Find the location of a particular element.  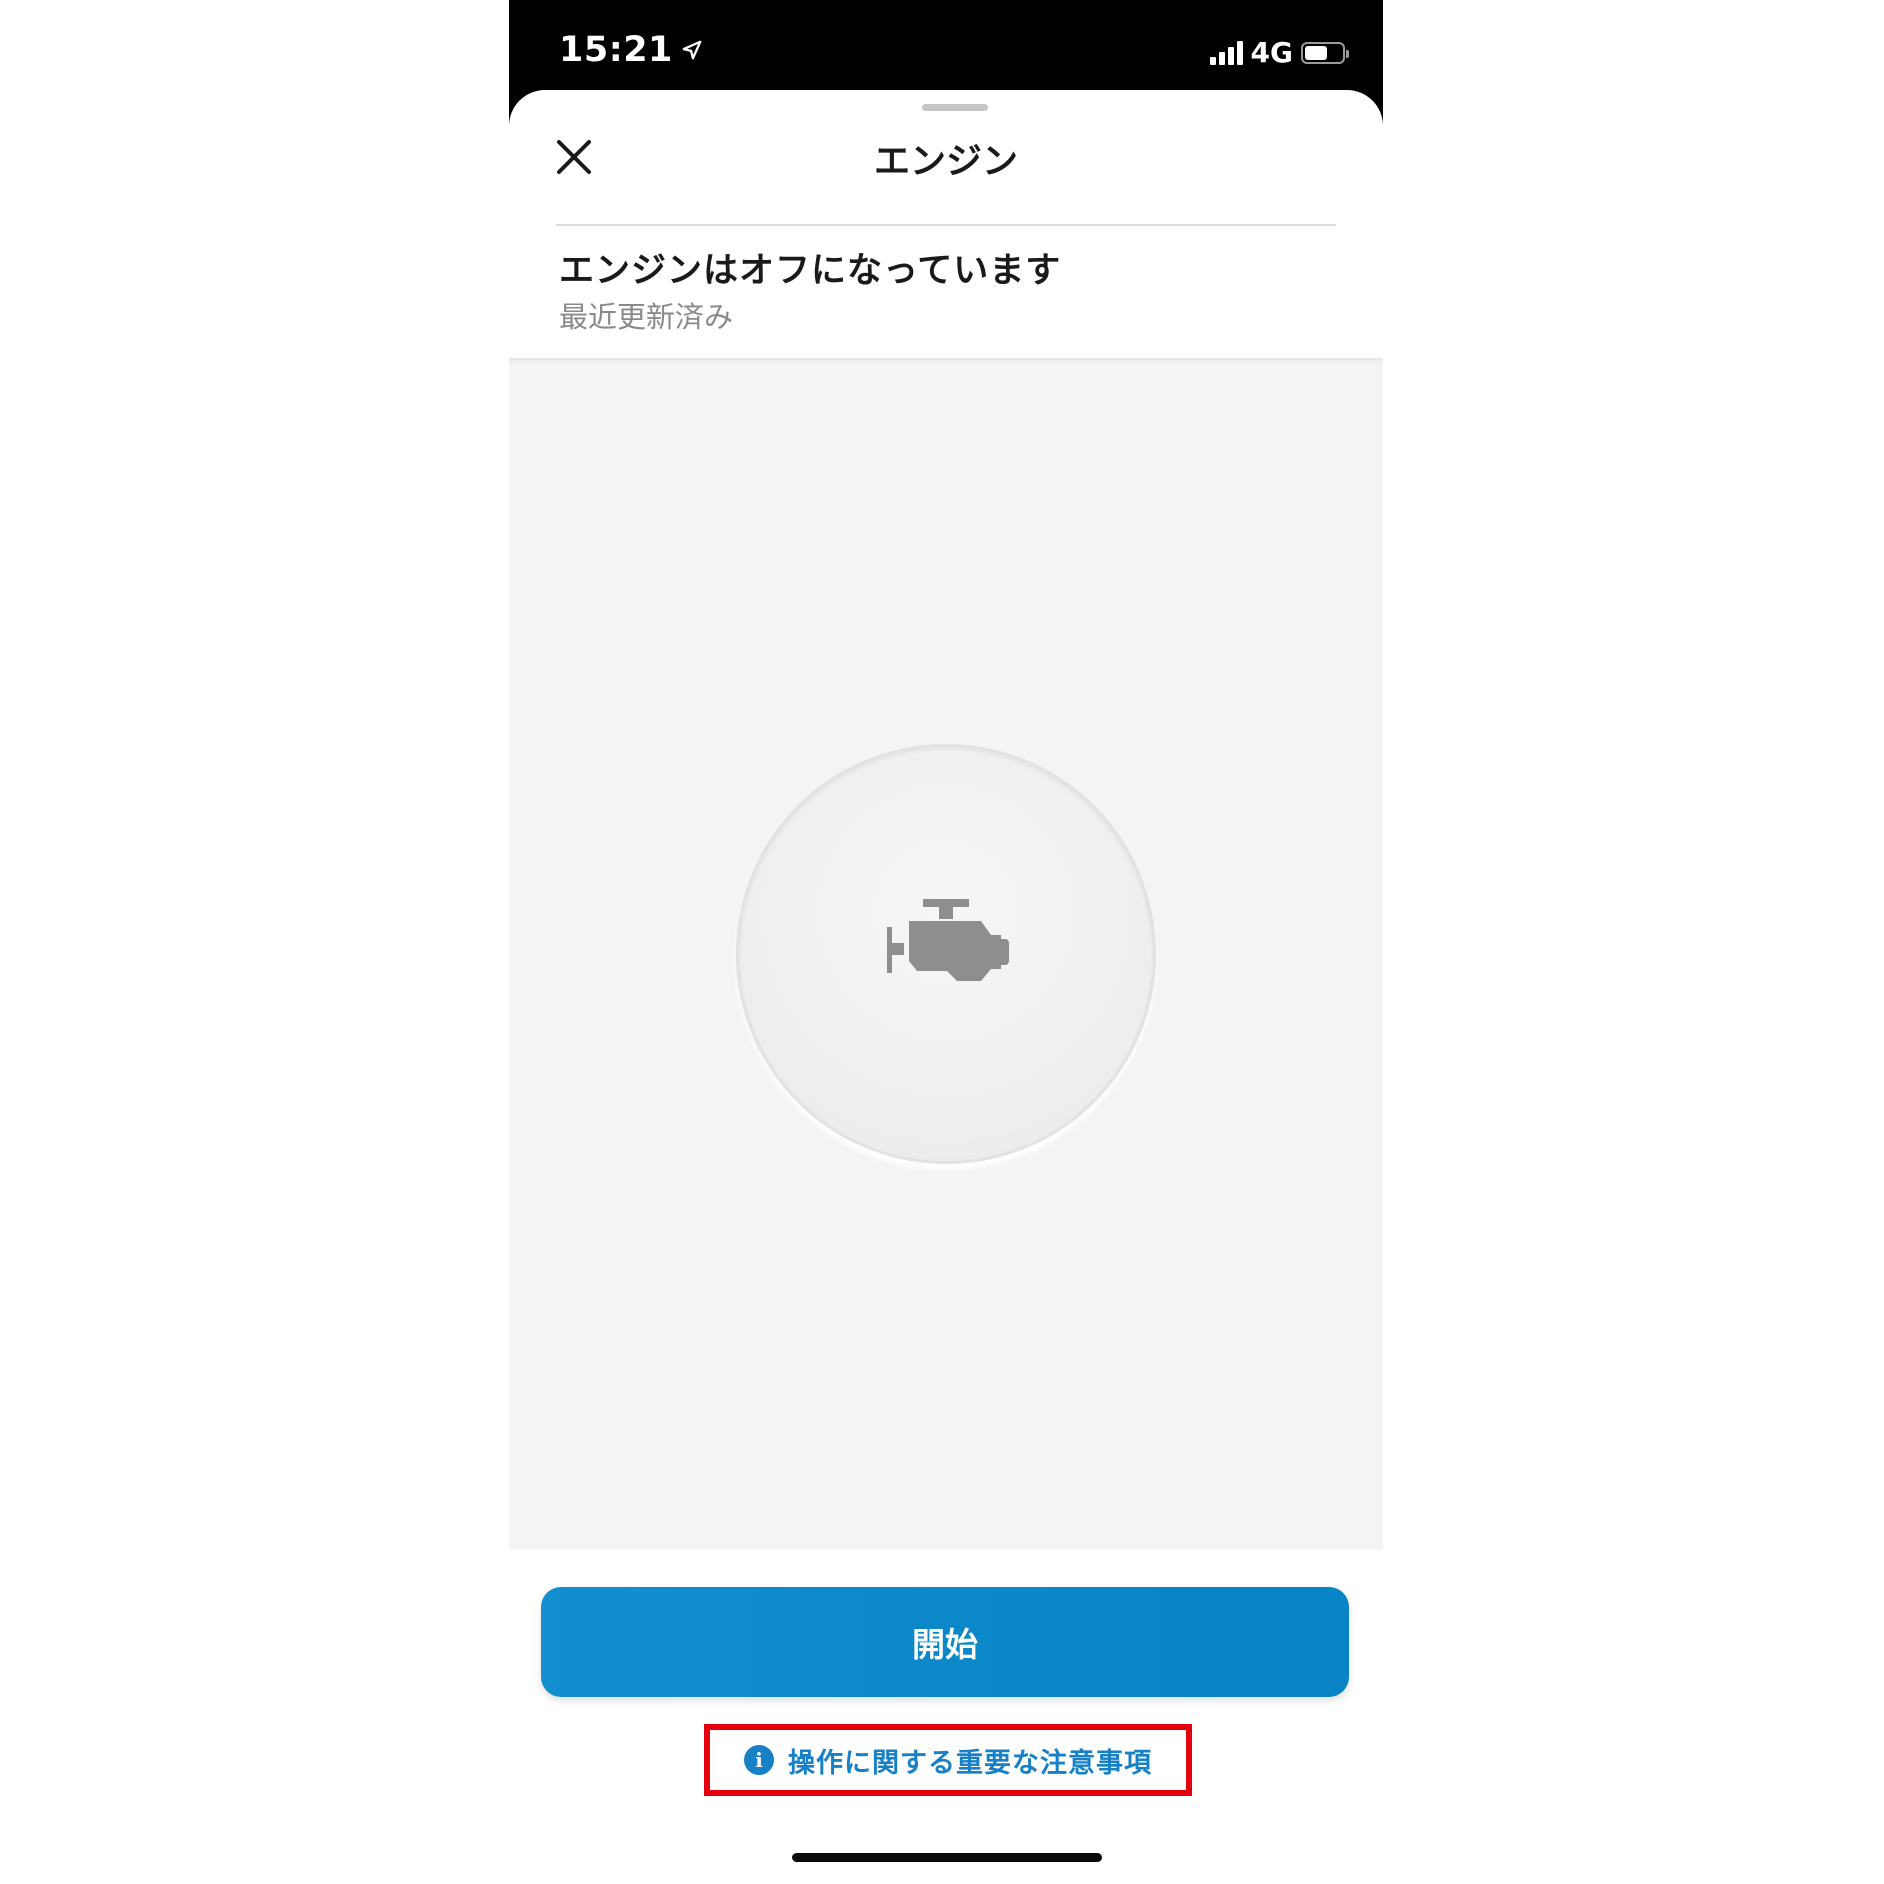

signal-icon is located at coordinates (1226, 52).